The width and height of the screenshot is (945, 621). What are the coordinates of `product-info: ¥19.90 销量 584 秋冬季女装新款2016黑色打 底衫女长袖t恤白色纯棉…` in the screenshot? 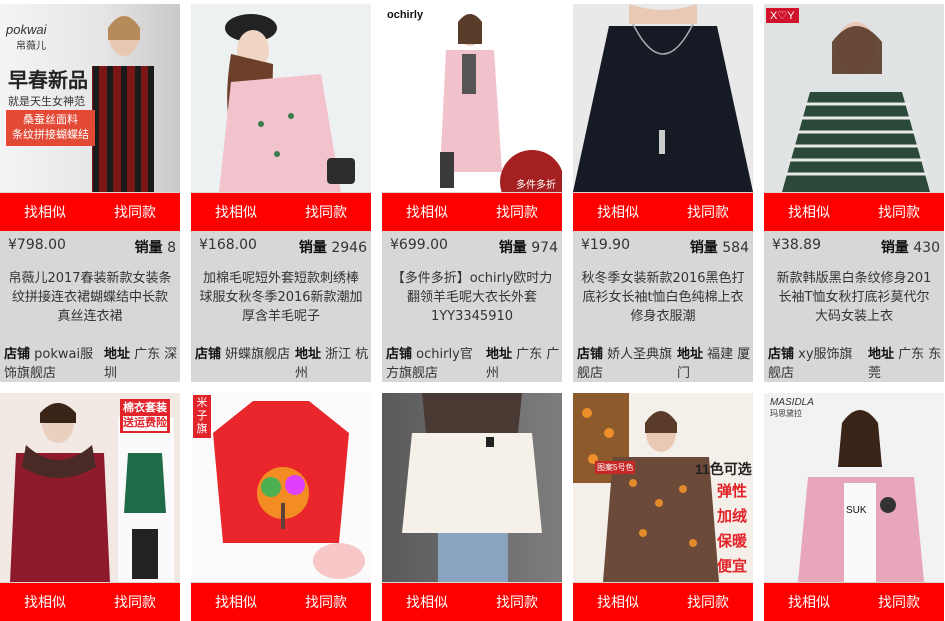 It's located at (663, 306).